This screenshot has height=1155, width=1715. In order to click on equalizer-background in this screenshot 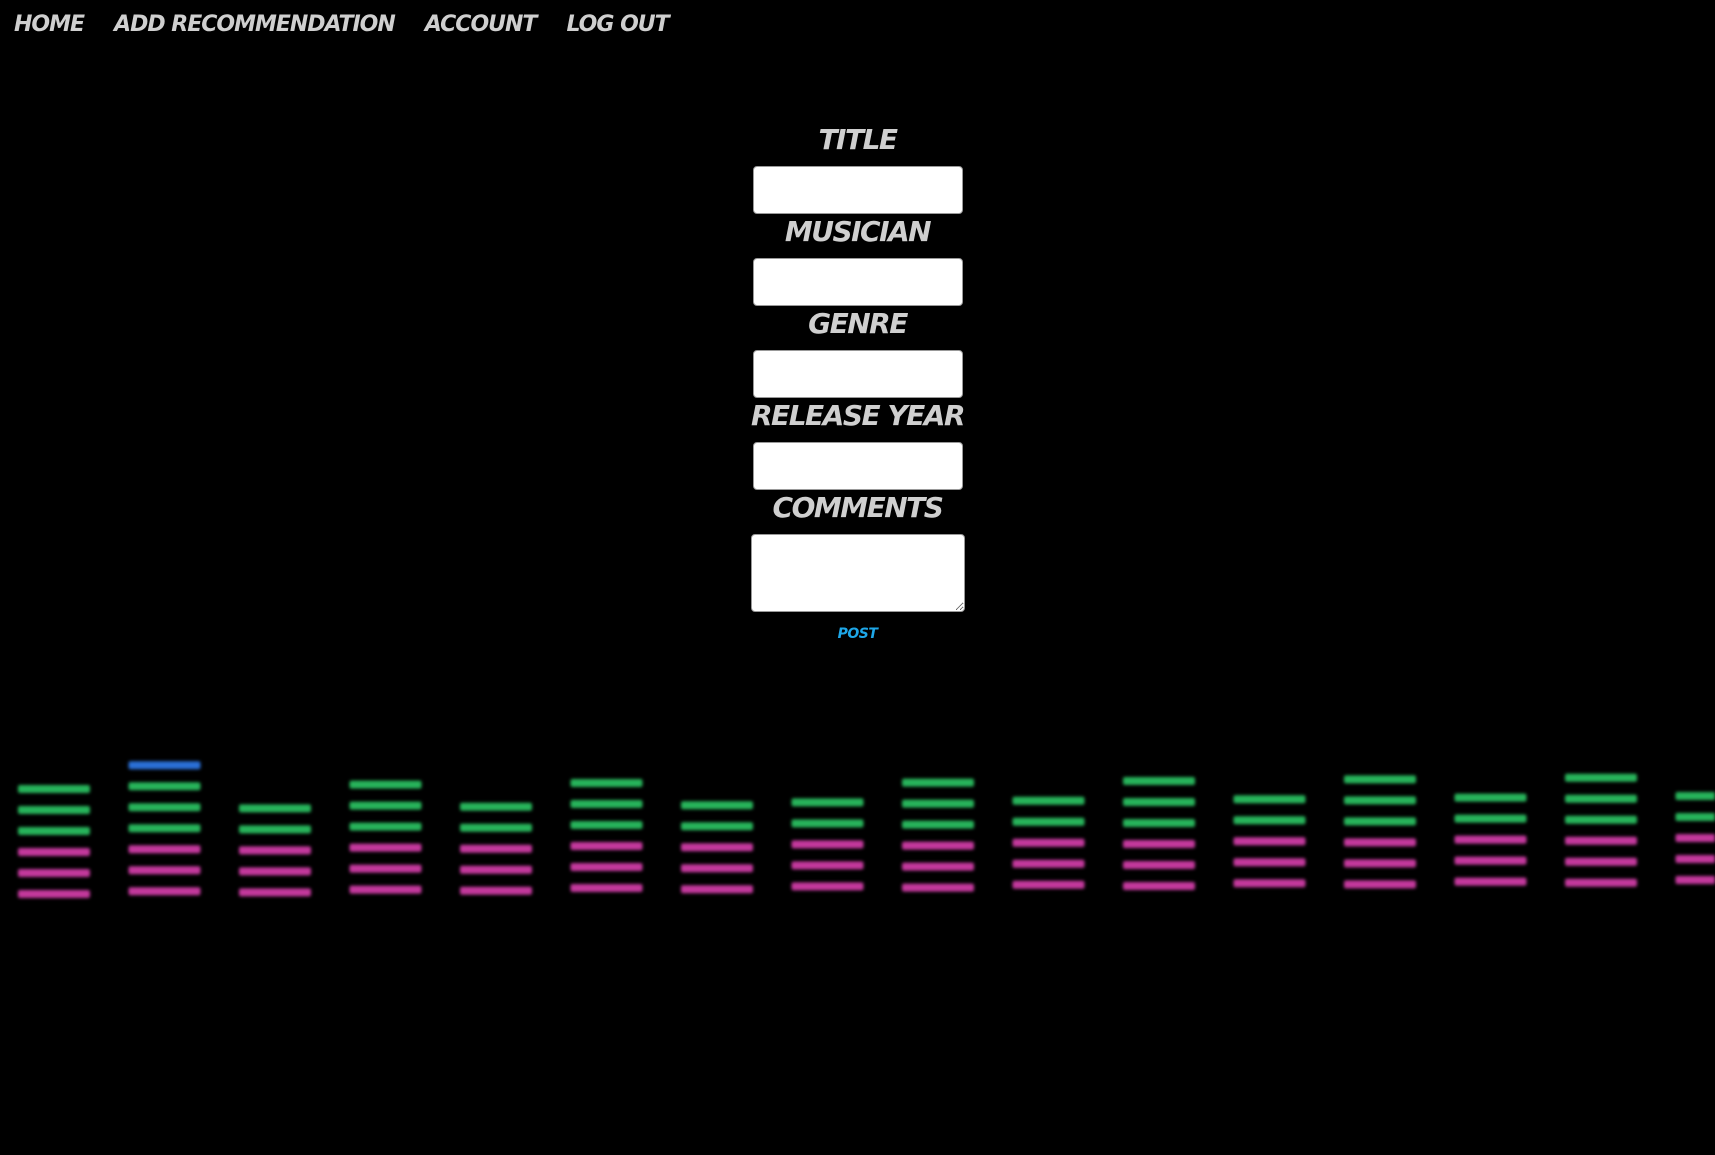, I will do `click(866, 829)`.